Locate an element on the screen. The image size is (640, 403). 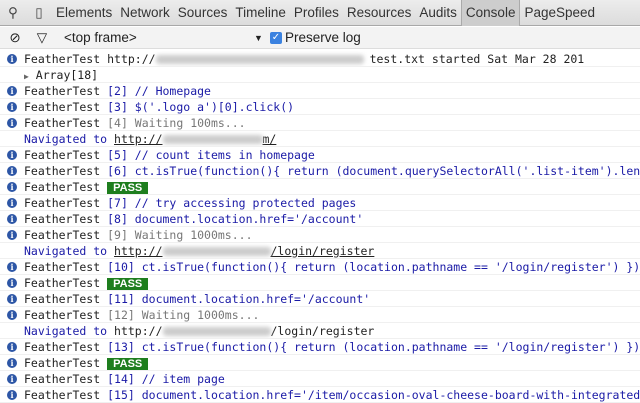
array-object: Array[18] is located at coordinates (67, 75).